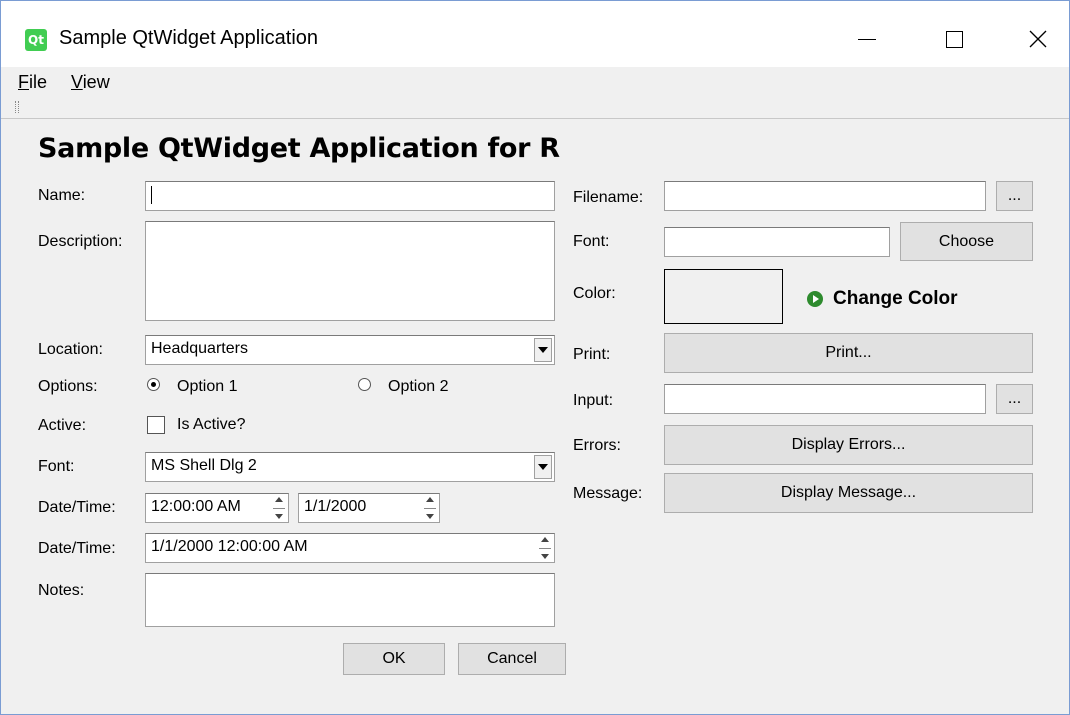 The width and height of the screenshot is (1070, 715). What do you see at coordinates (512, 659) in the screenshot?
I see `cancel-button: Cancel` at bounding box center [512, 659].